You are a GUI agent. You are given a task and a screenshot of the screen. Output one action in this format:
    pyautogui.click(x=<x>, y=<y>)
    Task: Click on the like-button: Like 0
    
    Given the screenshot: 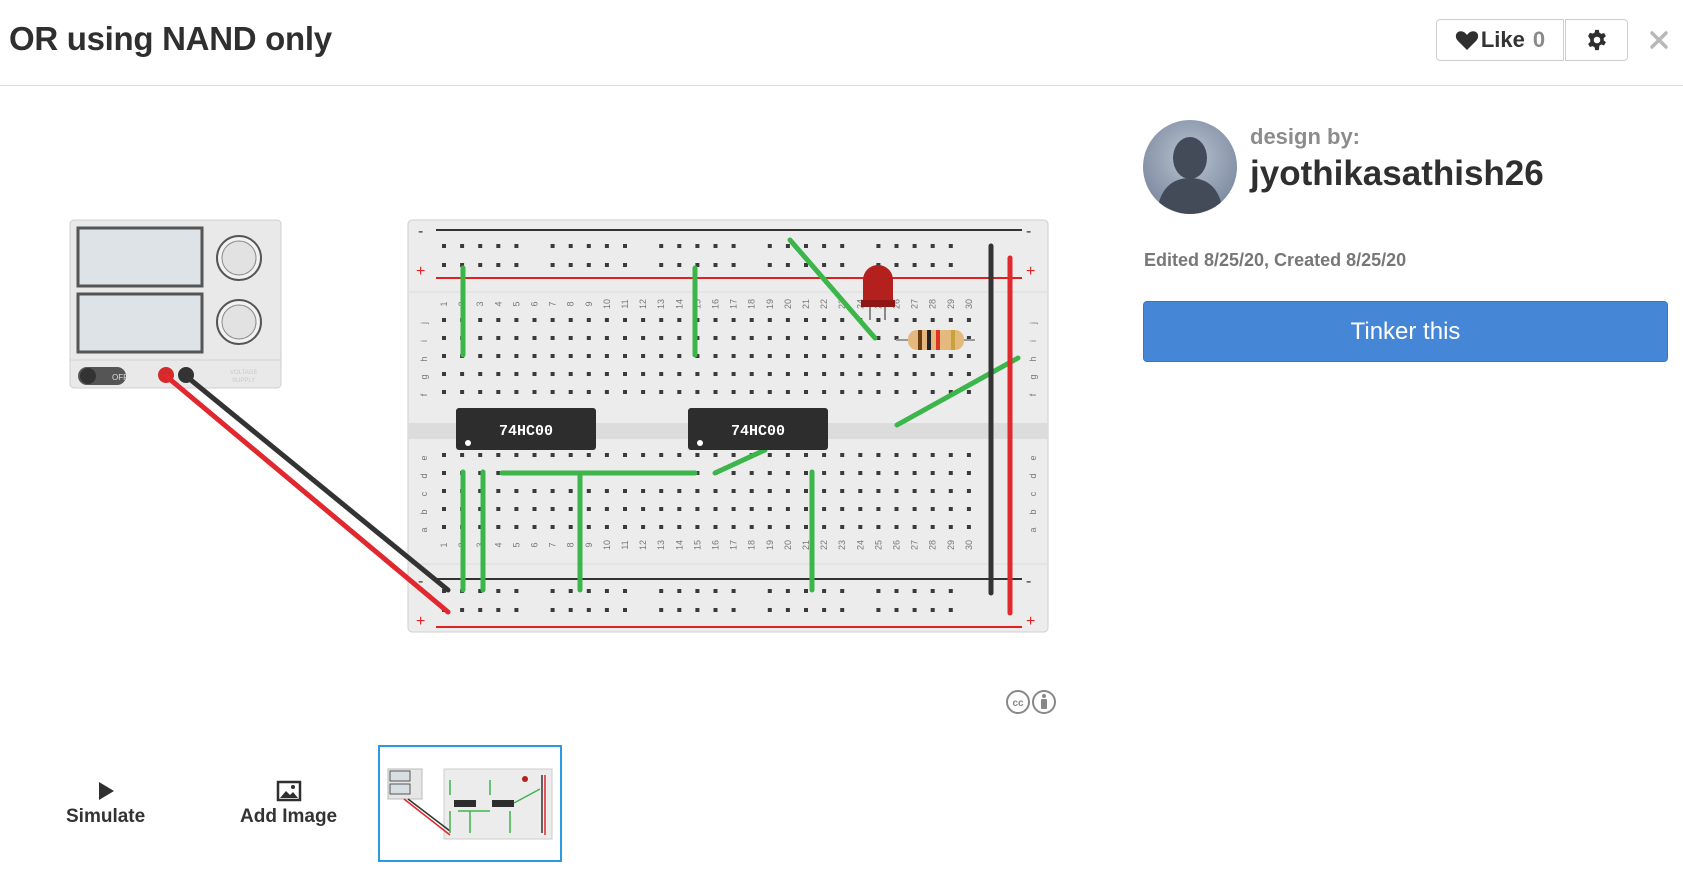 What is the action you would take?
    pyautogui.click(x=1500, y=40)
    